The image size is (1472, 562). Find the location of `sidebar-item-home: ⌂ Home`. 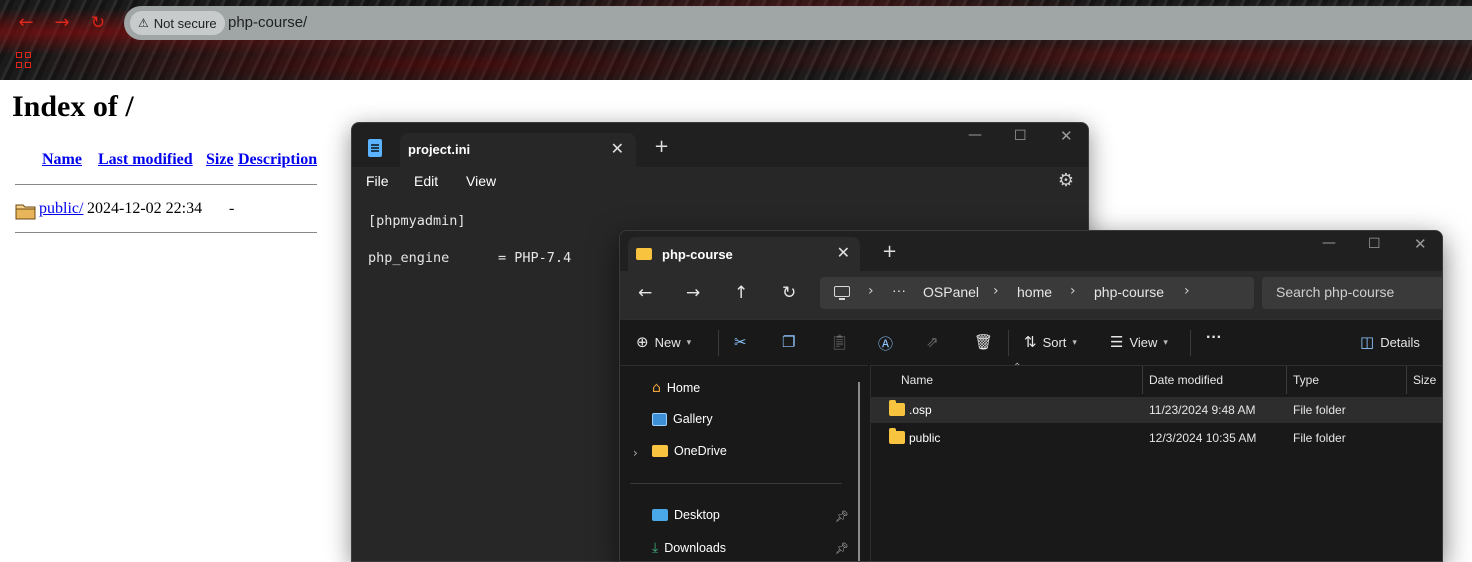

sidebar-item-home: ⌂ Home is located at coordinates (676, 388).